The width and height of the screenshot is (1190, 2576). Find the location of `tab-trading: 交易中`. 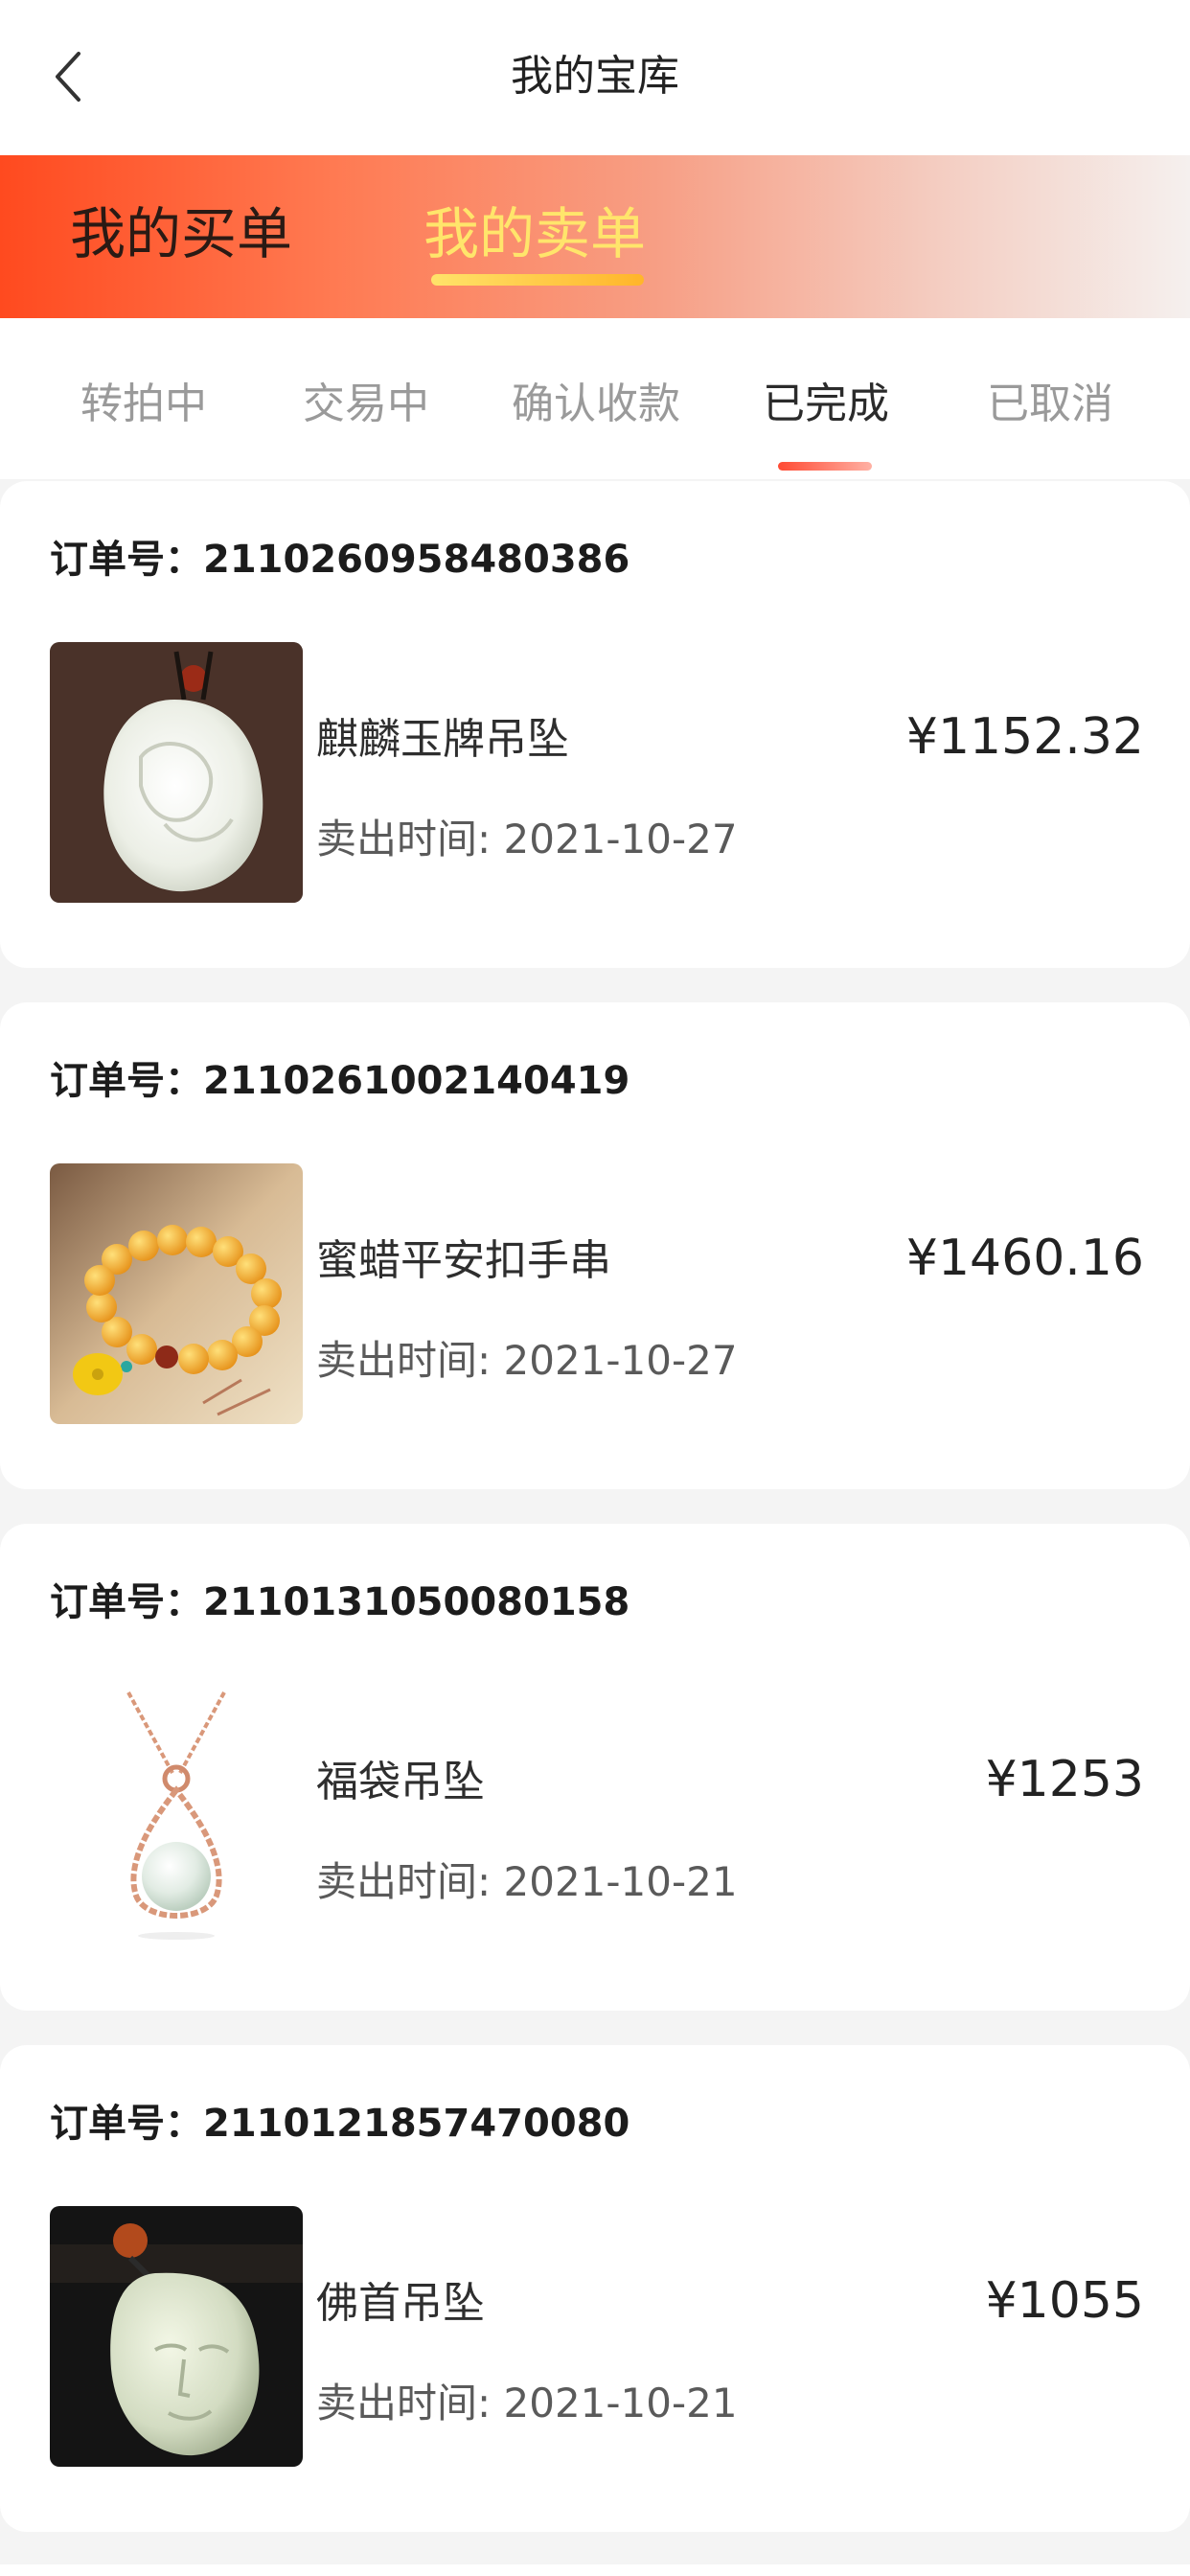

tab-trading: 交易中 is located at coordinates (366, 404).